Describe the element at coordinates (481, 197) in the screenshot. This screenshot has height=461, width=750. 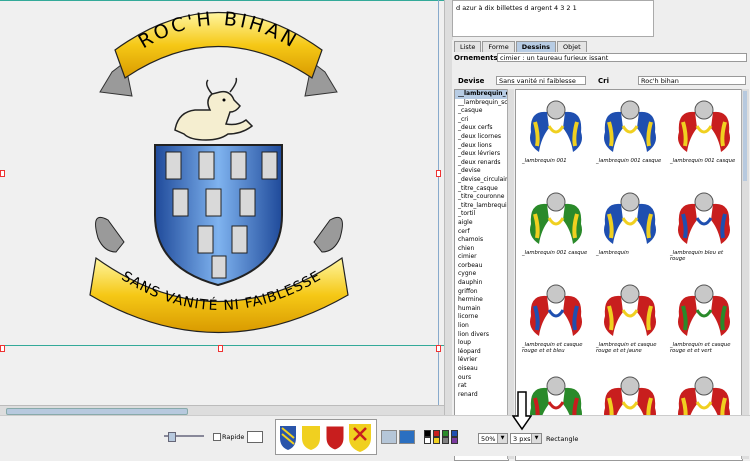
I see `list-item: _titre_couronne` at that location.